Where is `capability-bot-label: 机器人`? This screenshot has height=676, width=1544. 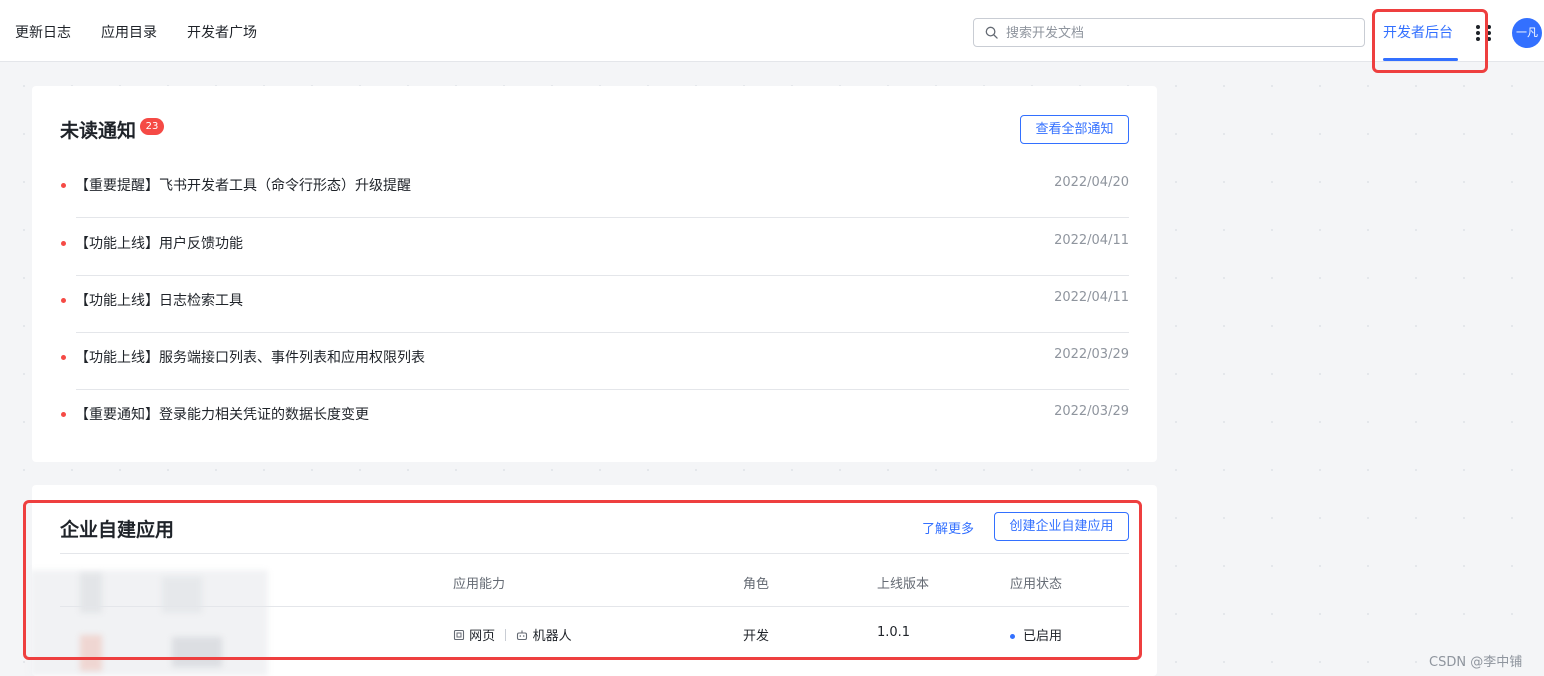
capability-bot-label: 机器人 is located at coordinates (552, 636).